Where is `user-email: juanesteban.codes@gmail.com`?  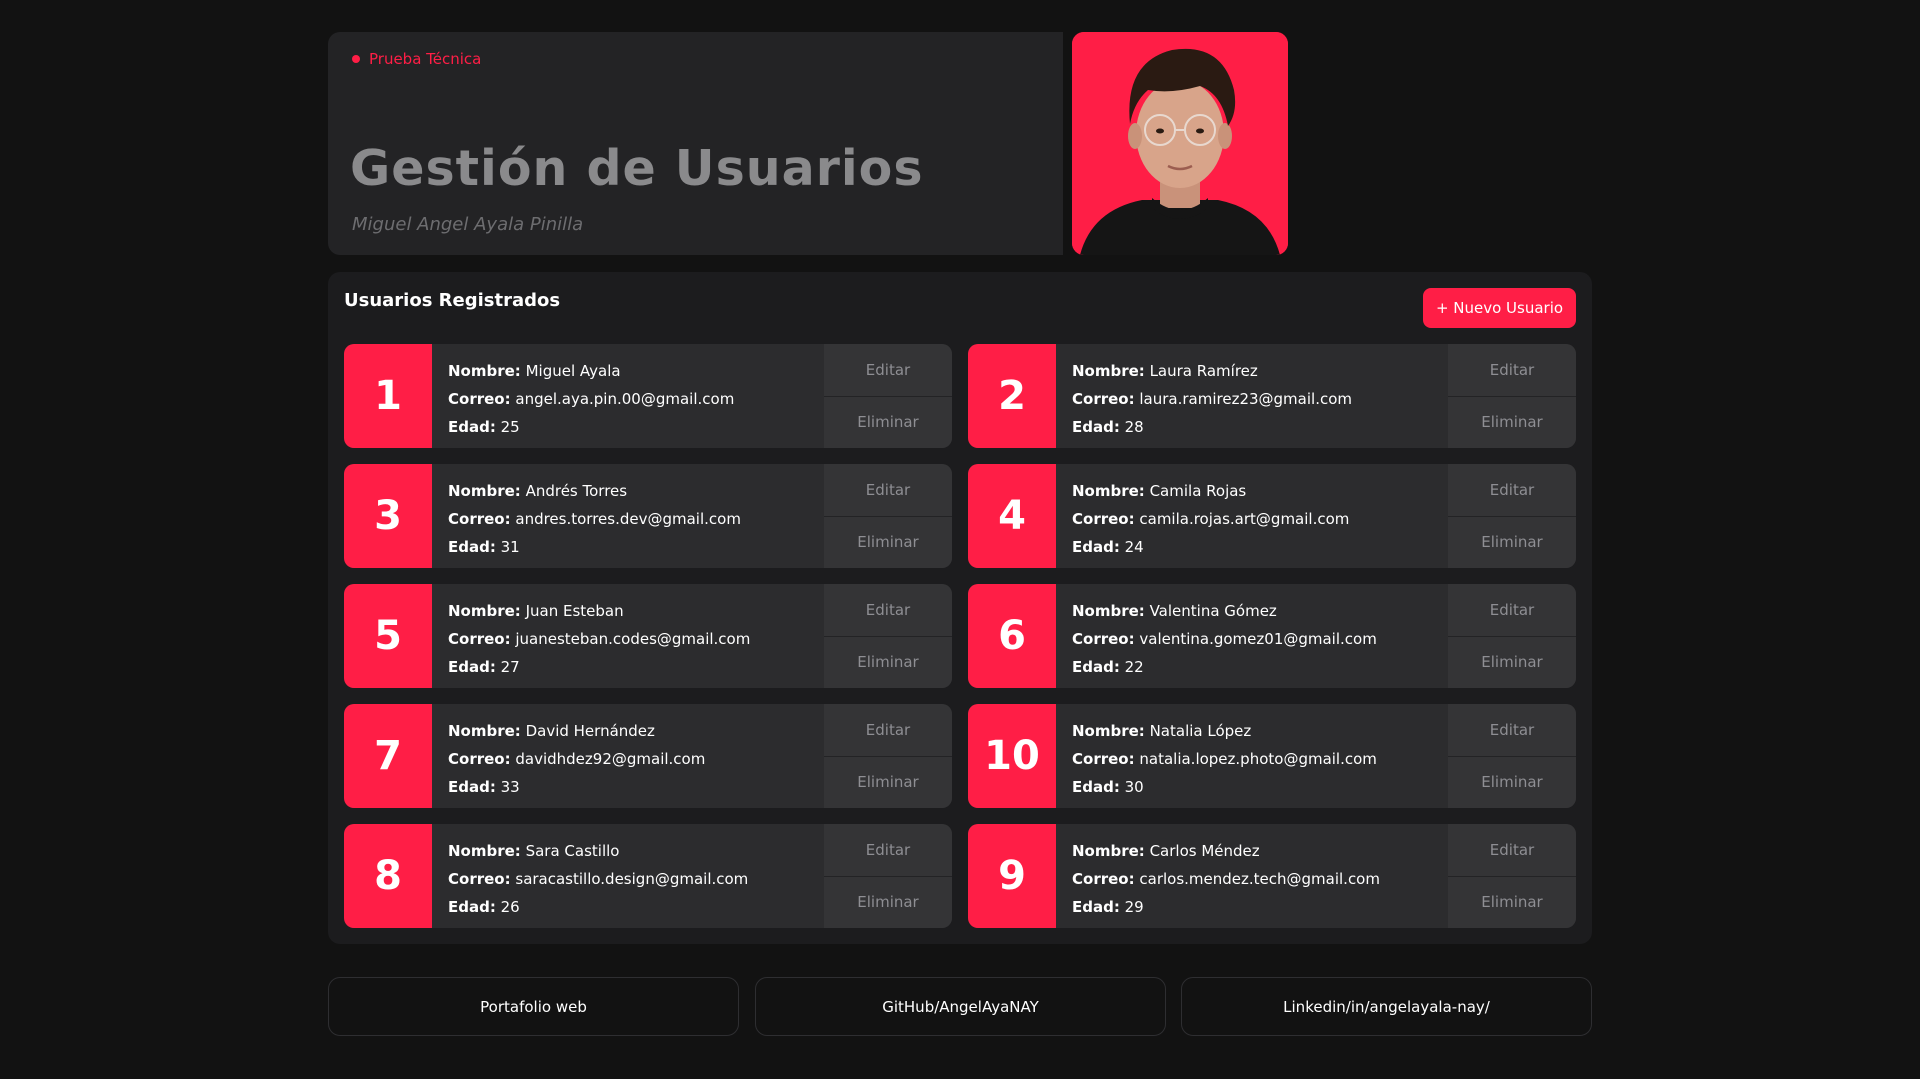
user-email: juanesteban.codes@gmail.com is located at coordinates (633, 639).